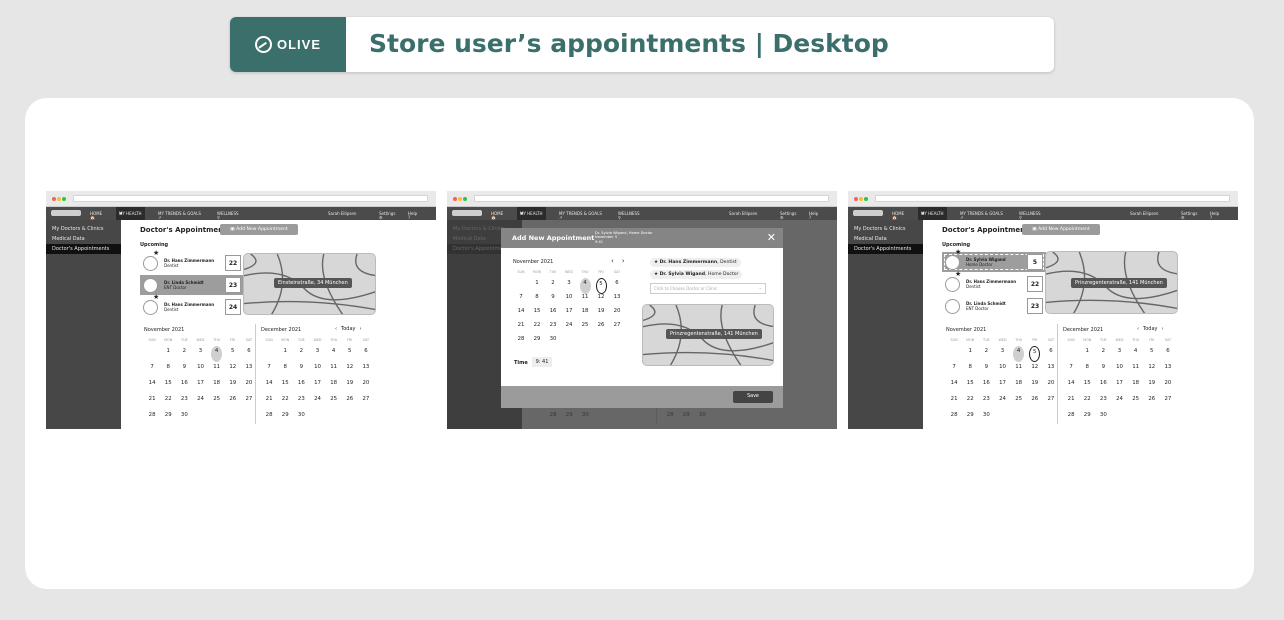 This screenshot has height=620, width=1284. Describe the element at coordinates (813, 215) in the screenshot. I see `nav-help: ? Help` at that location.